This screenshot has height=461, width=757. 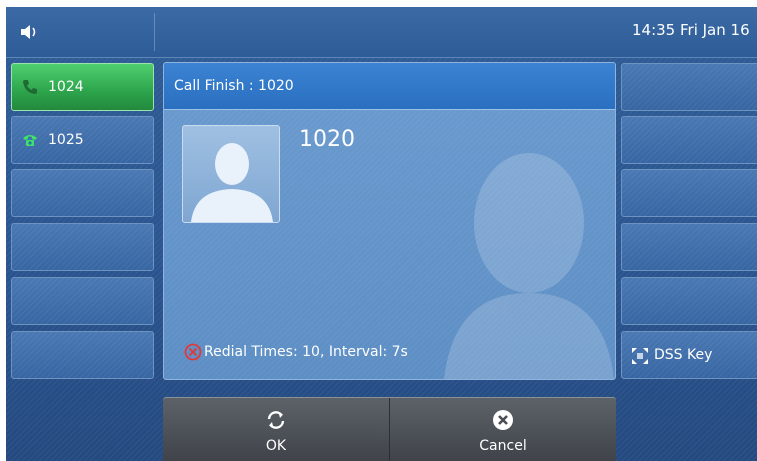 I want to click on softkey-bar: OK Cancel, so click(x=389, y=429).